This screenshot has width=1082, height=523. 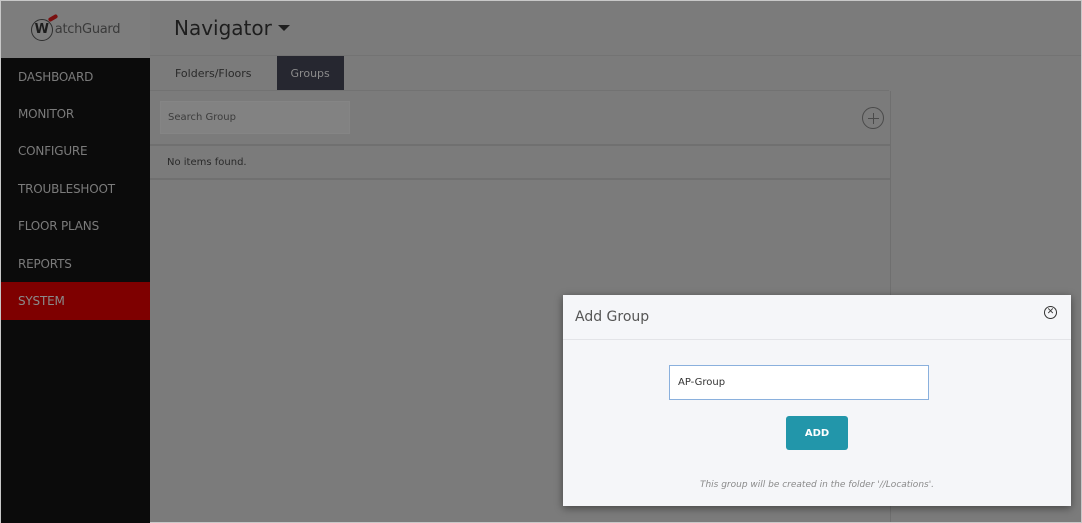 What do you see at coordinates (615, 28) in the screenshot?
I see `page-header: Navigator` at bounding box center [615, 28].